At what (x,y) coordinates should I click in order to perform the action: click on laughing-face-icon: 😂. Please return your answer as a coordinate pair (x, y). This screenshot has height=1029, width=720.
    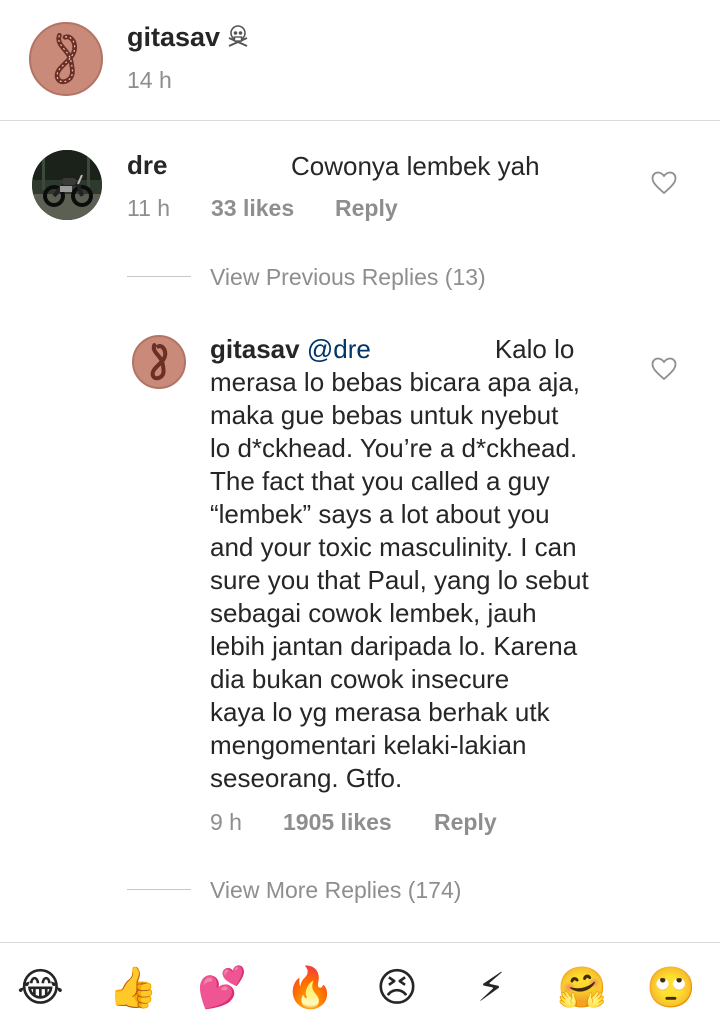
    Looking at the image, I should click on (40, 988).